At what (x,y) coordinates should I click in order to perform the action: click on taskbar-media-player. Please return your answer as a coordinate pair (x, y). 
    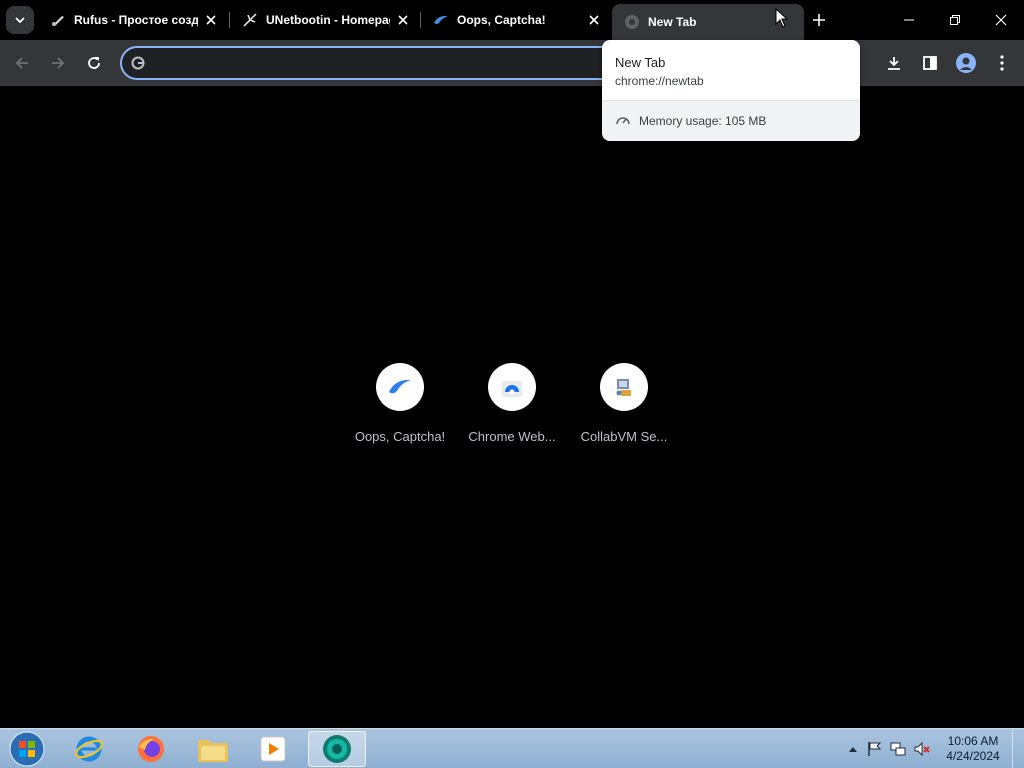
    Looking at the image, I should click on (273, 749).